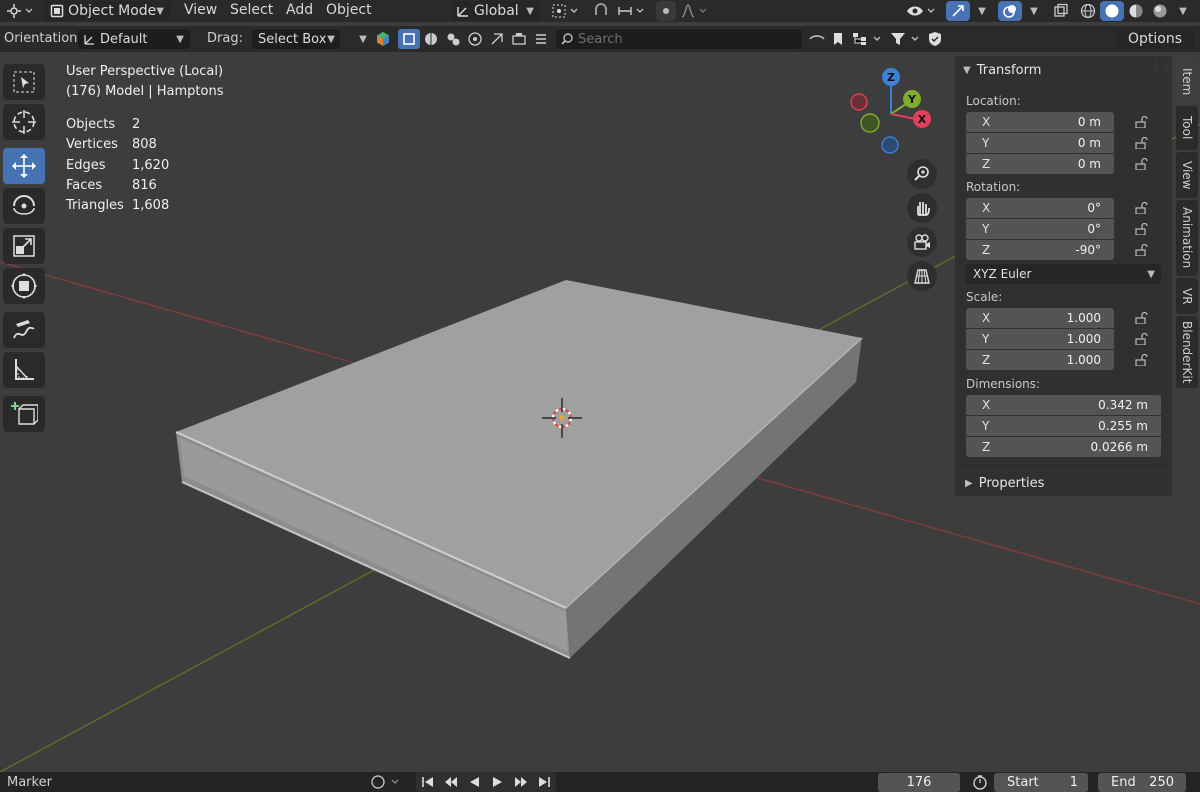 Image resolution: width=1200 pixels, height=792 pixels. What do you see at coordinates (428, 782) in the screenshot?
I see `jump-start-icon` at bounding box center [428, 782].